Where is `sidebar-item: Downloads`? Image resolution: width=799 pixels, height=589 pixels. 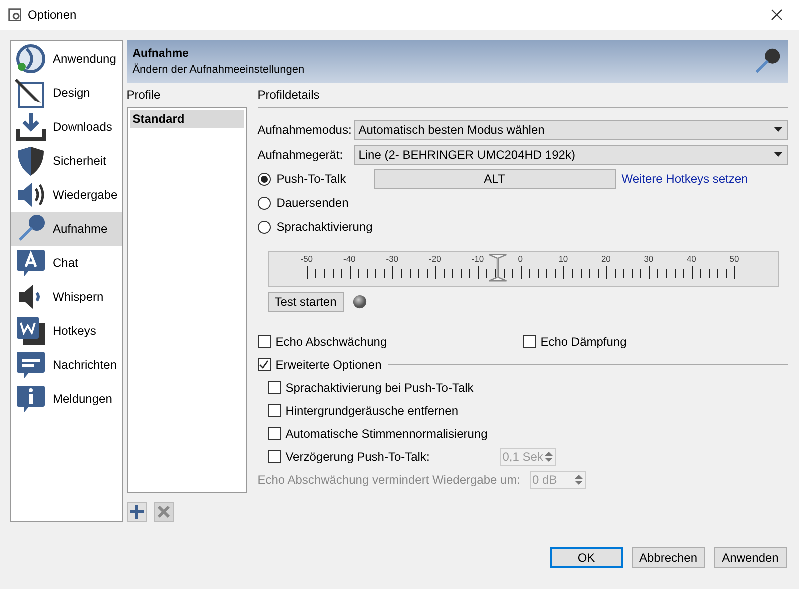
sidebar-item: Downloads is located at coordinates (66, 127).